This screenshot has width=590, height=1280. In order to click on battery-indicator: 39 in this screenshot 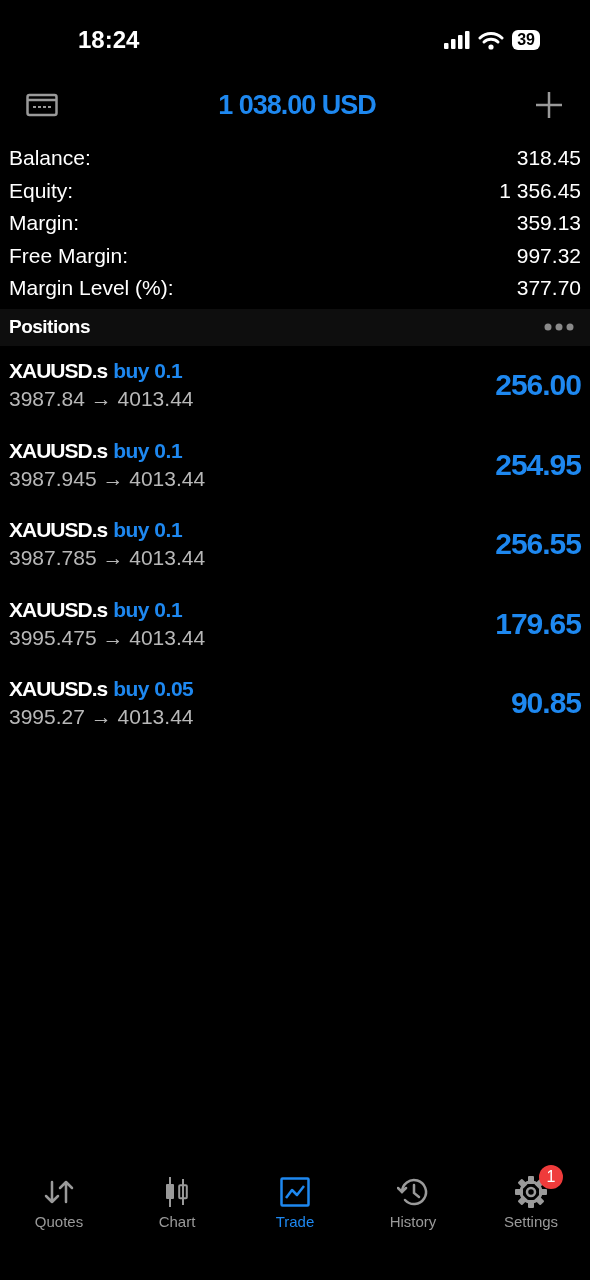, I will do `click(526, 40)`.